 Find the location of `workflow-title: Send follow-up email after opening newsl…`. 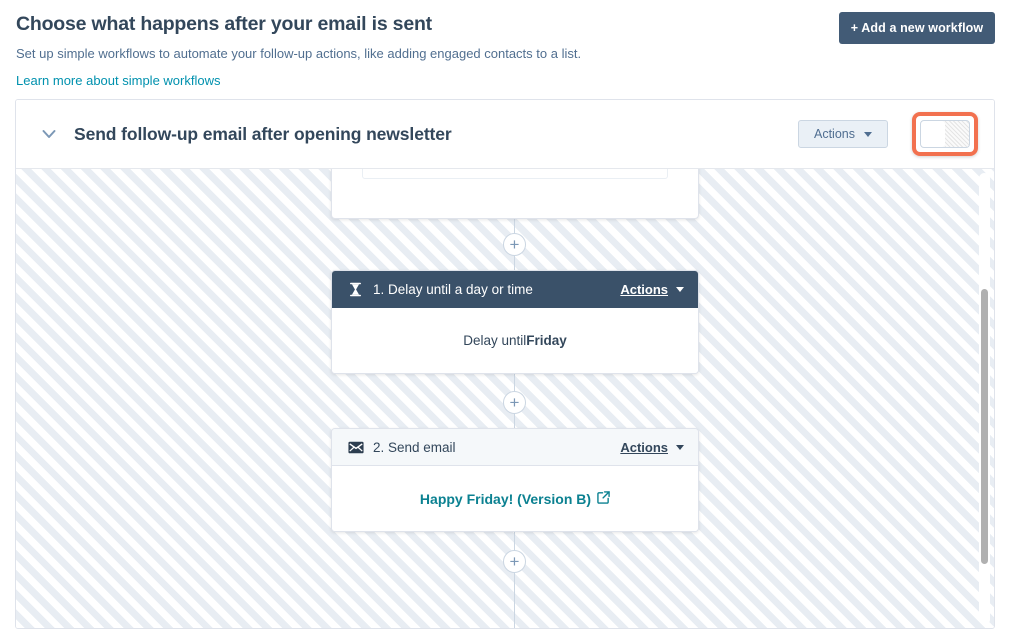

workflow-title: Send follow-up email after opening newsl… is located at coordinates (263, 133).